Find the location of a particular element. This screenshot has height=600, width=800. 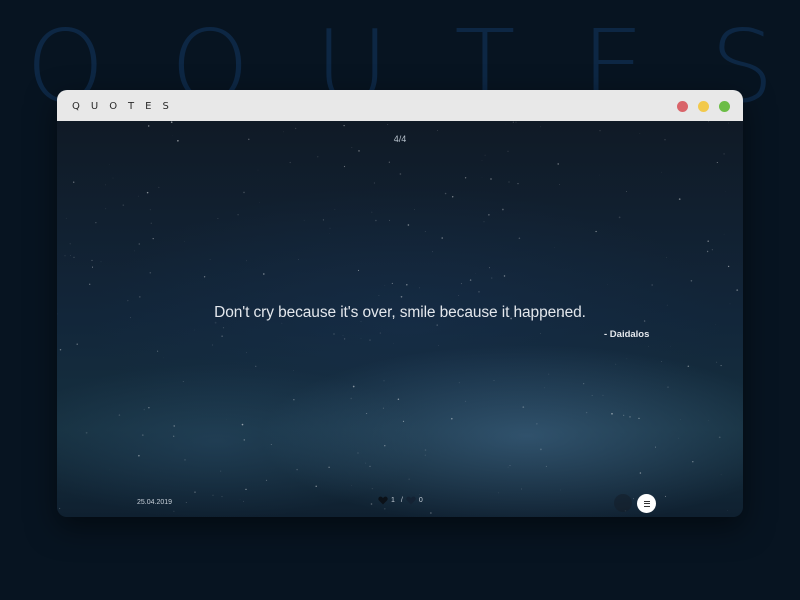

minimize-window-button is located at coordinates (703, 106).